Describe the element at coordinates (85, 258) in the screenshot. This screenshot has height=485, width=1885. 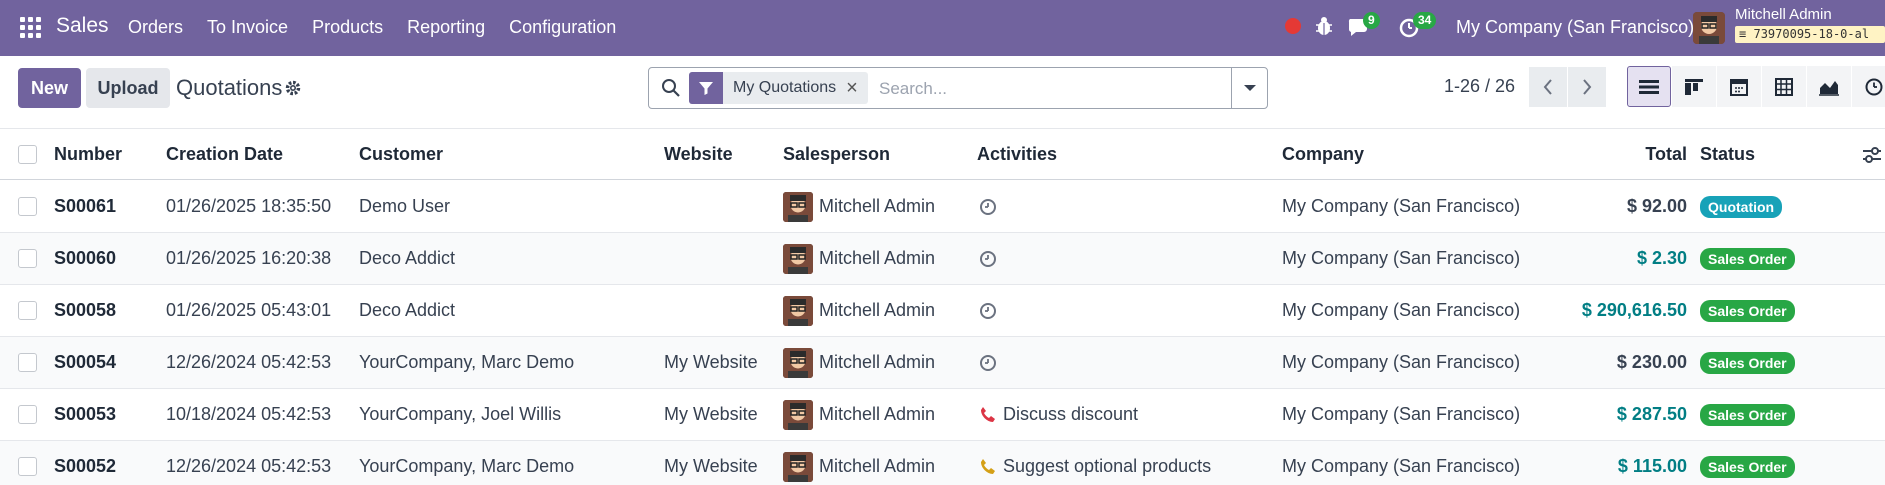
I see `order-number: S00060` at that location.